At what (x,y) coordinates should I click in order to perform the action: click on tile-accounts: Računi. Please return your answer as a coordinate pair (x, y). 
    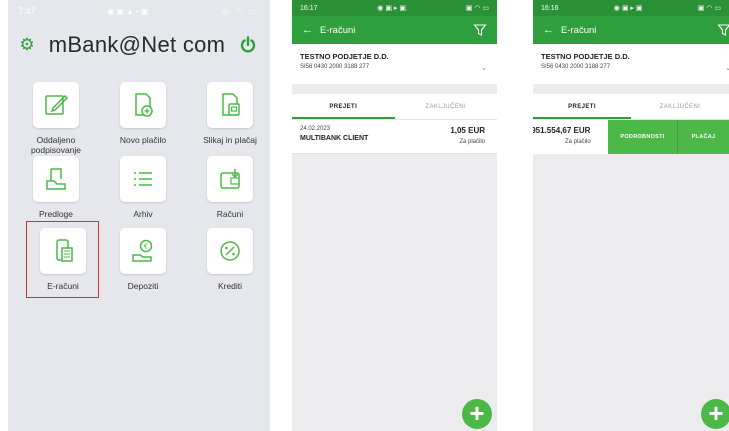
    Looking at the image, I should click on (228, 187).